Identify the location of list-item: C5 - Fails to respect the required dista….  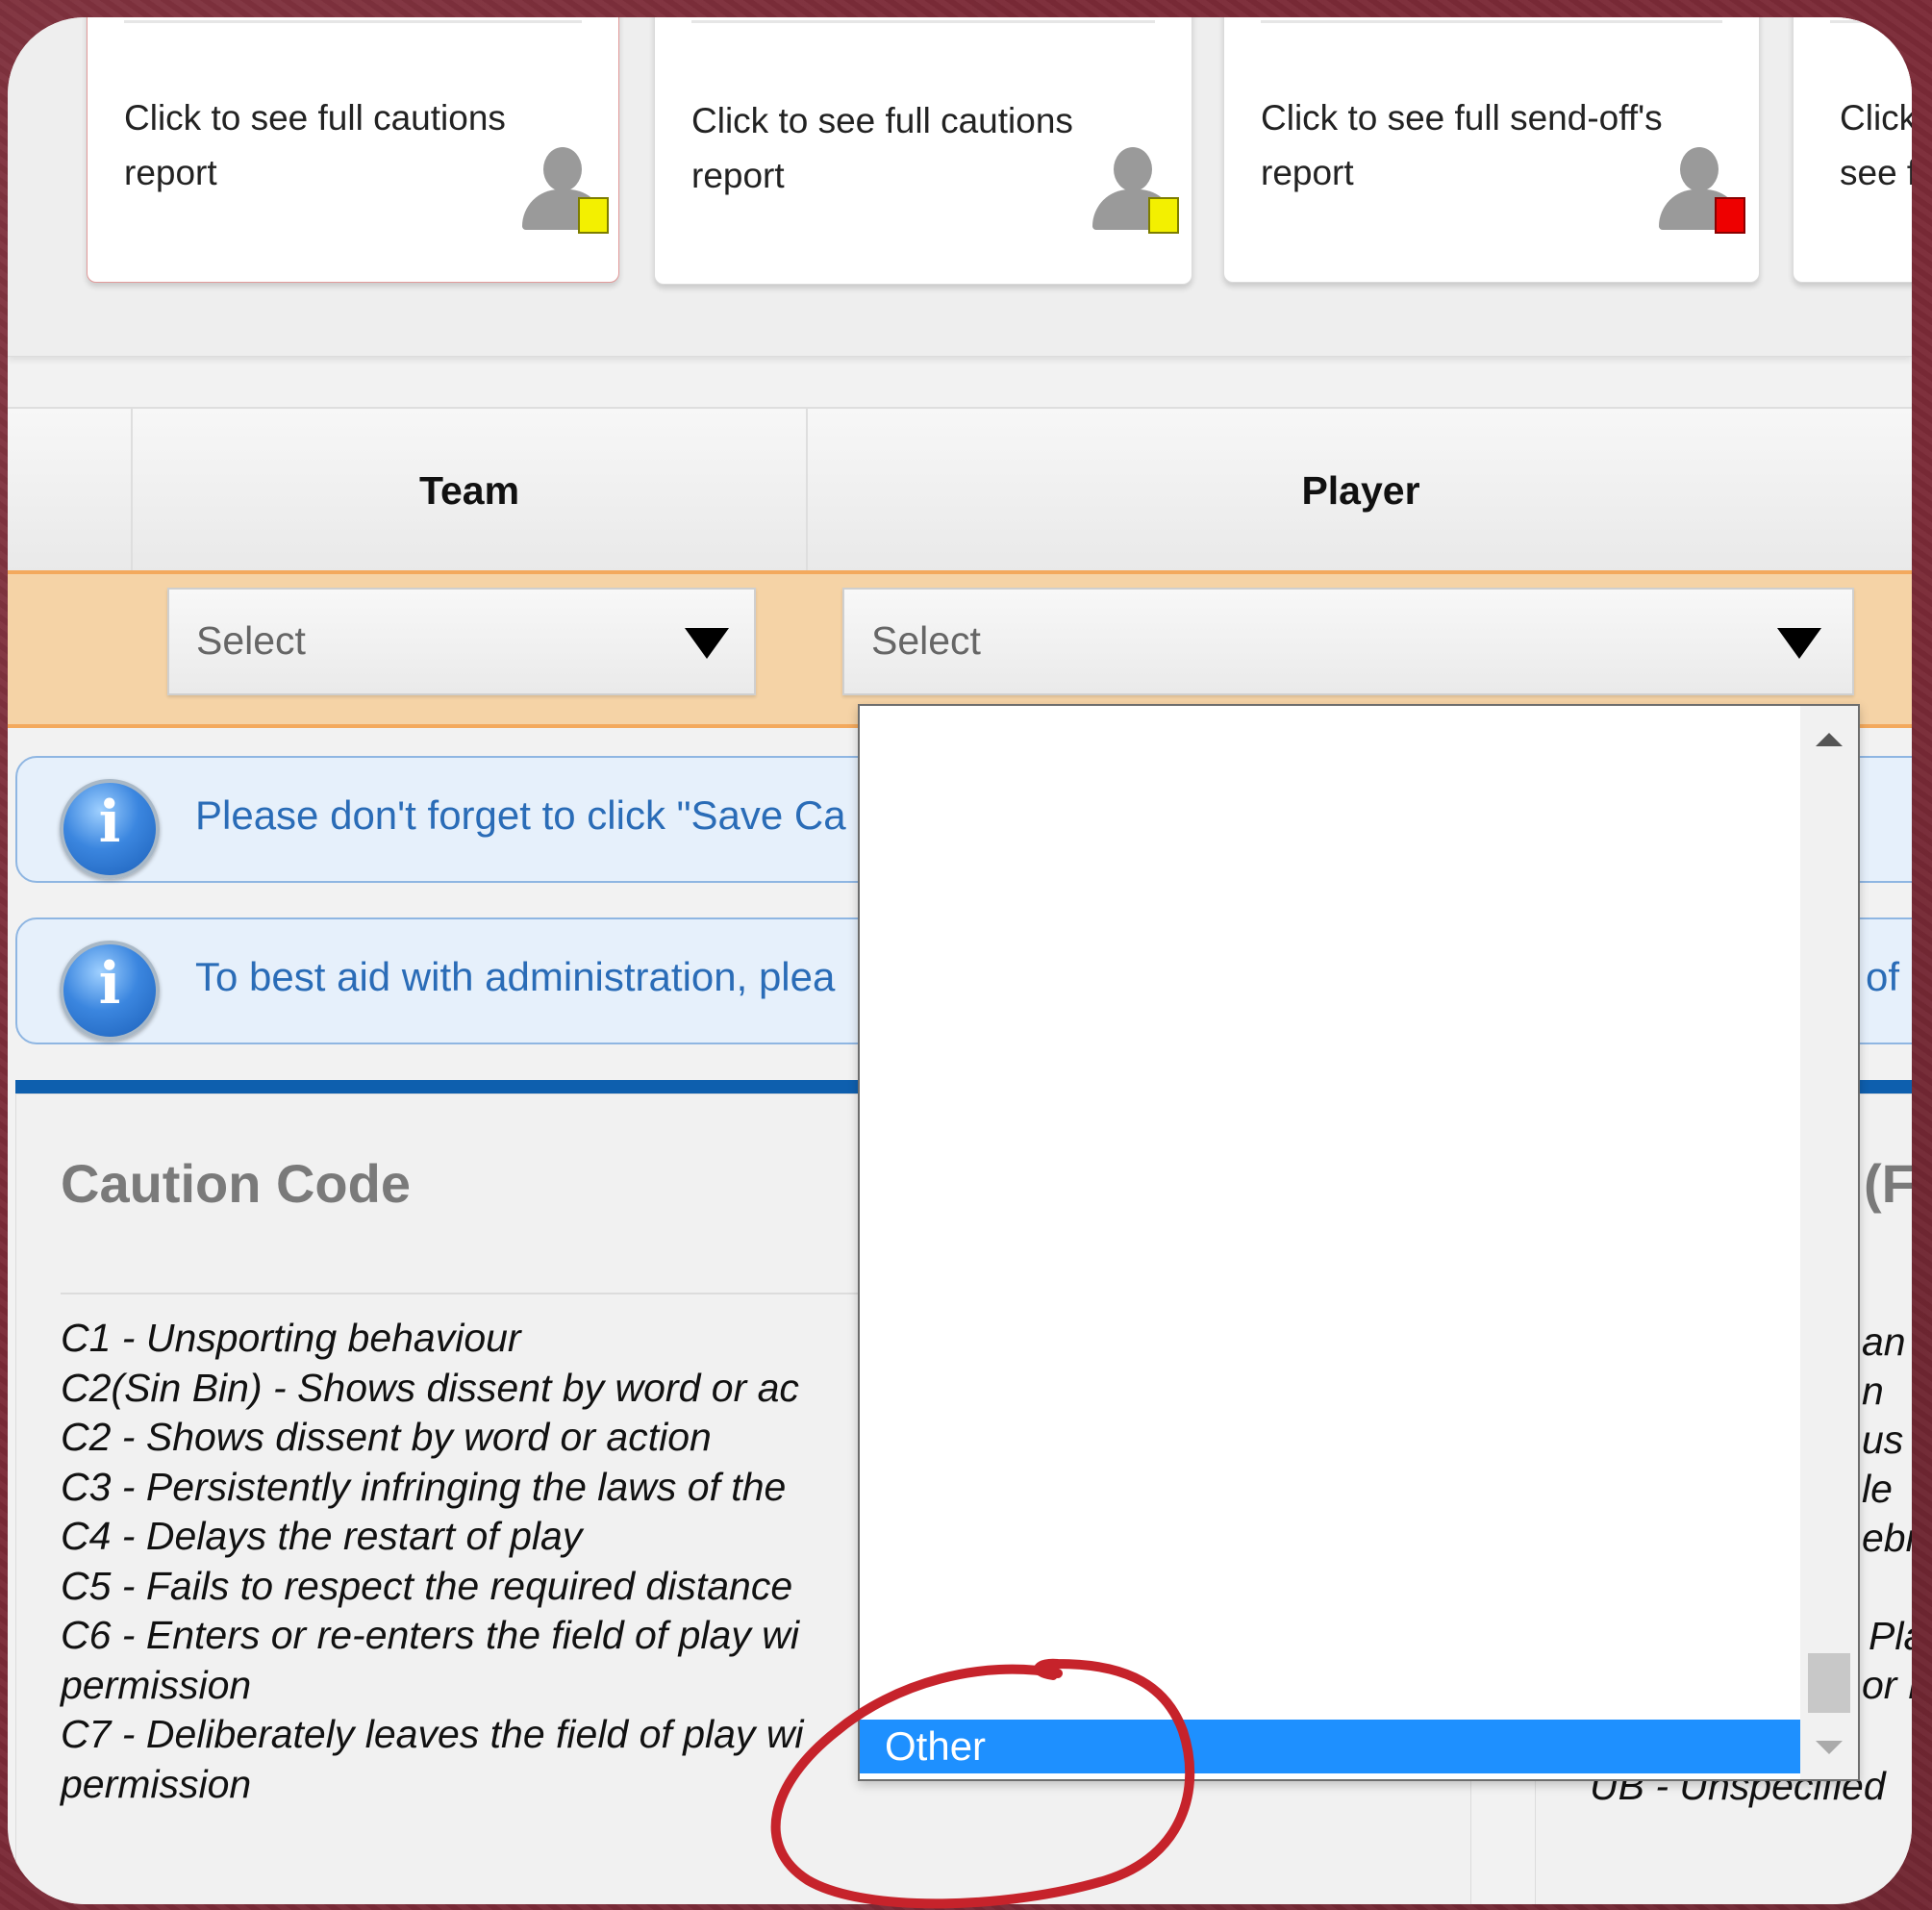
(427, 1586).